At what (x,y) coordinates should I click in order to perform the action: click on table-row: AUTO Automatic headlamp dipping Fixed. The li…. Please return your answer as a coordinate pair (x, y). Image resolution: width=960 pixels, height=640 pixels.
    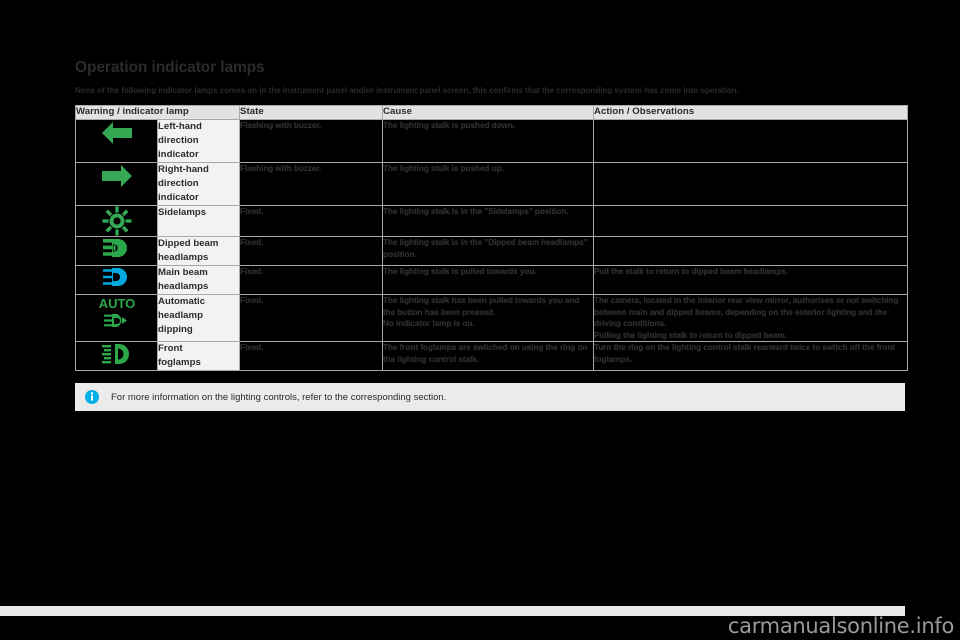
    Looking at the image, I should click on (491, 318).